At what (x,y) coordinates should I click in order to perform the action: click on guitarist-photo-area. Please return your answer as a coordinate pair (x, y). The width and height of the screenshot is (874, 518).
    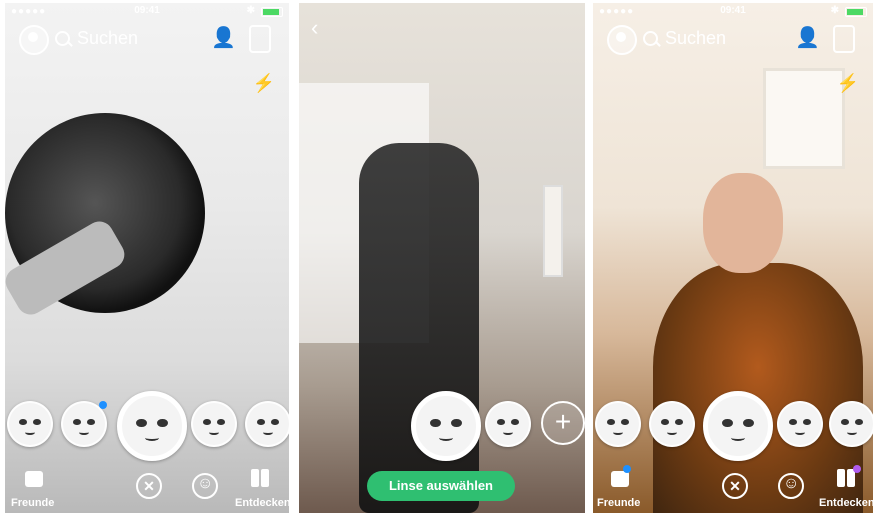
    Looking at the image, I should click on (758, 388).